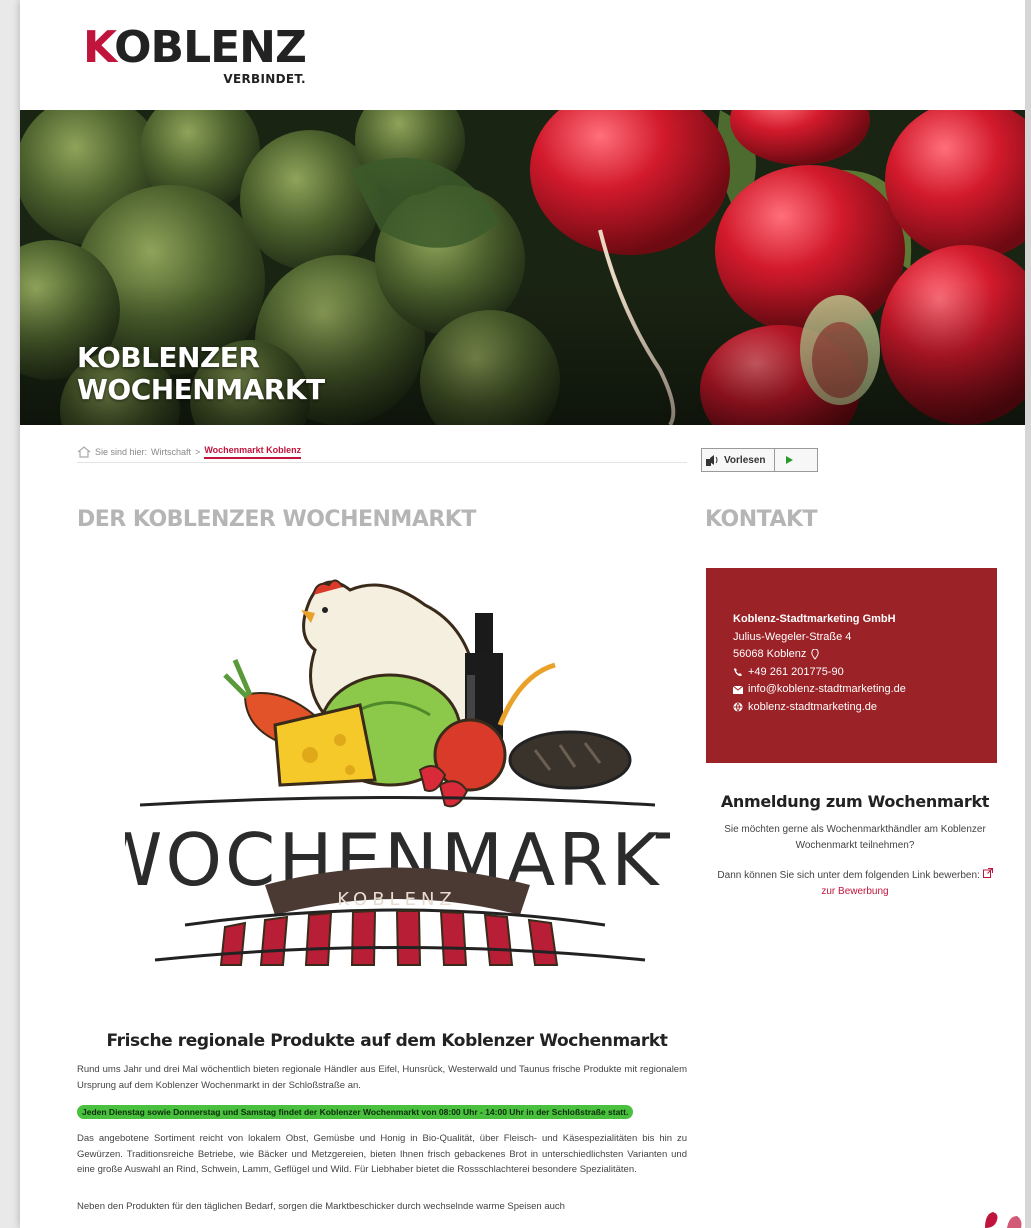 The height and width of the screenshot is (1228, 1031). What do you see at coordinates (738, 689) in the screenshot?
I see `mail-icon` at bounding box center [738, 689].